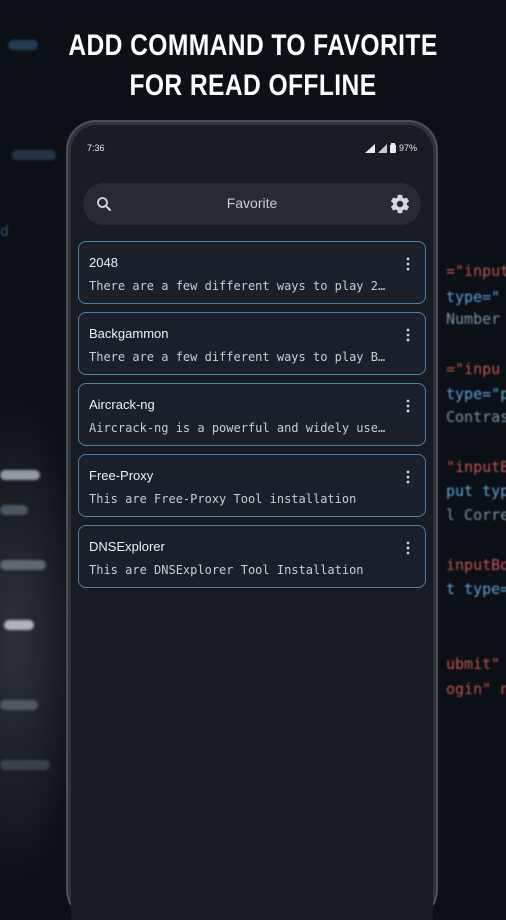 This screenshot has height=920, width=506. I want to click on signal-icon, so click(382, 148).